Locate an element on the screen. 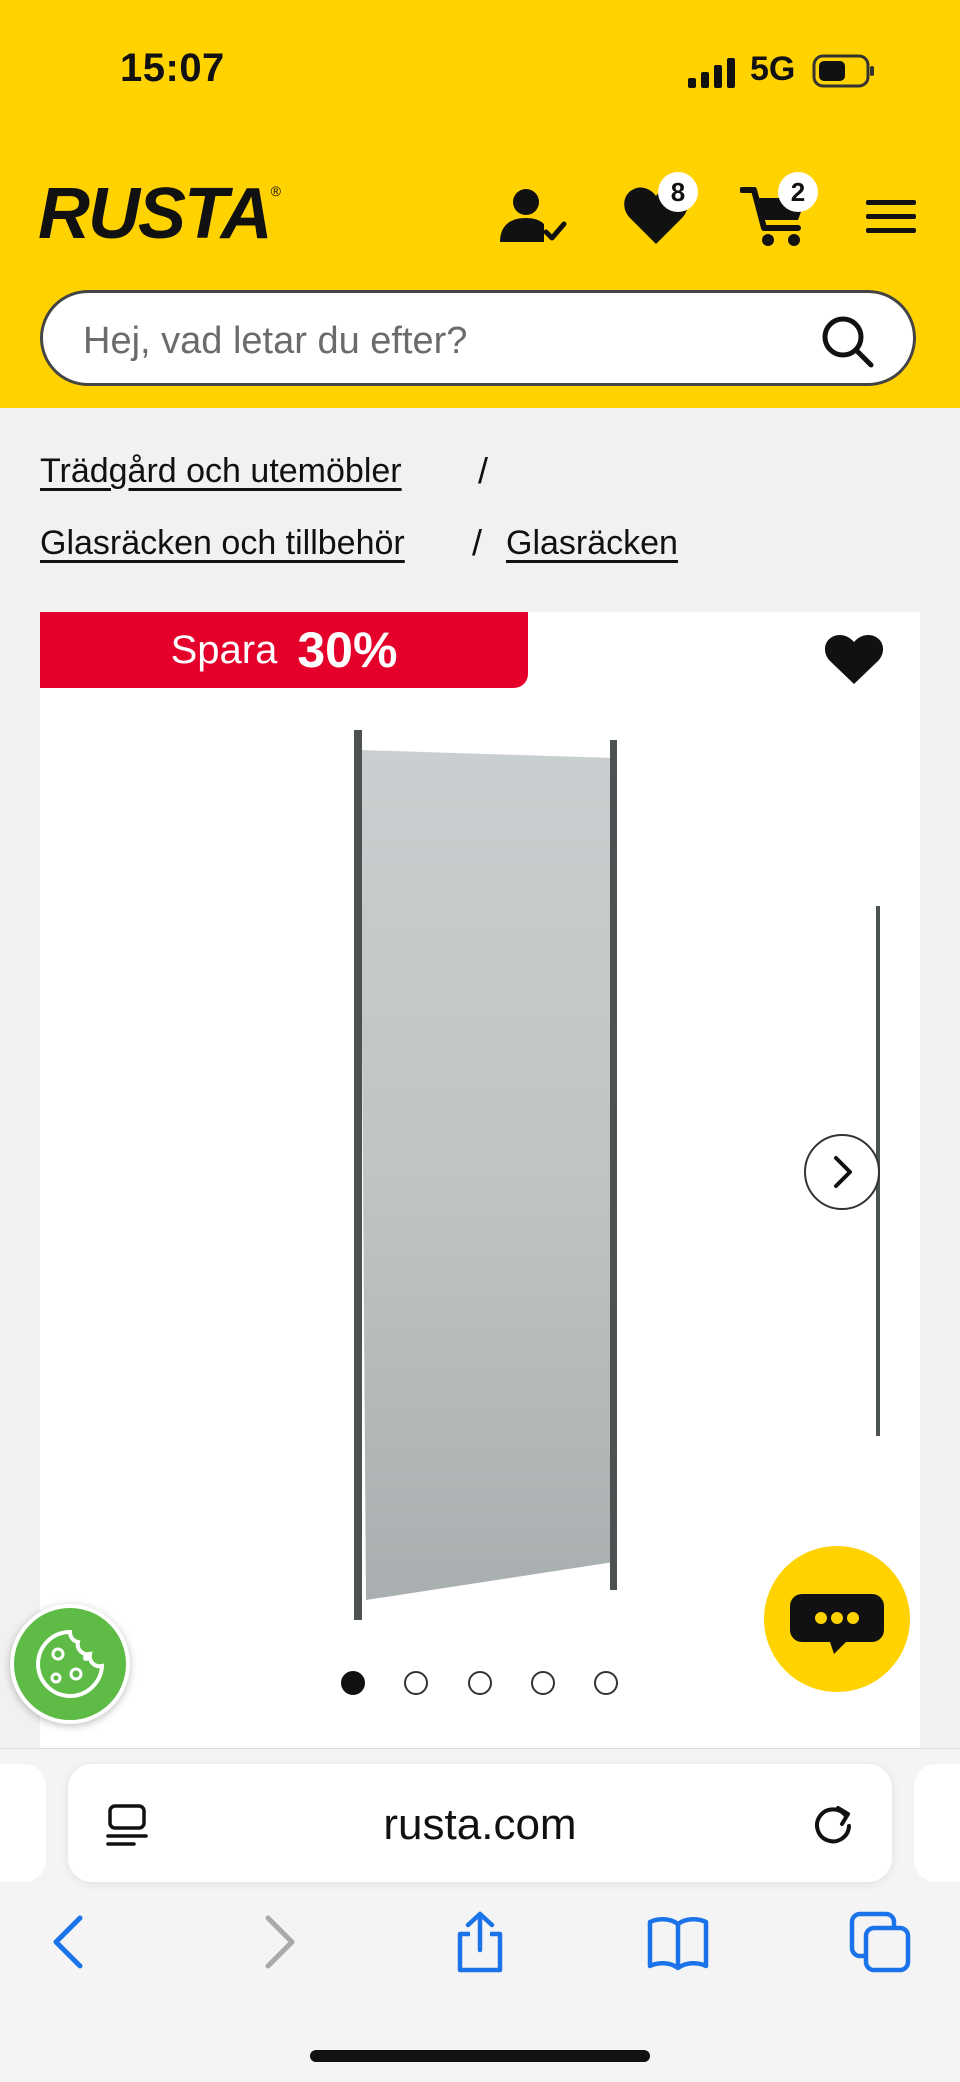 This screenshot has height=2082, width=960. next-tab-preview is located at coordinates (937, 1823).